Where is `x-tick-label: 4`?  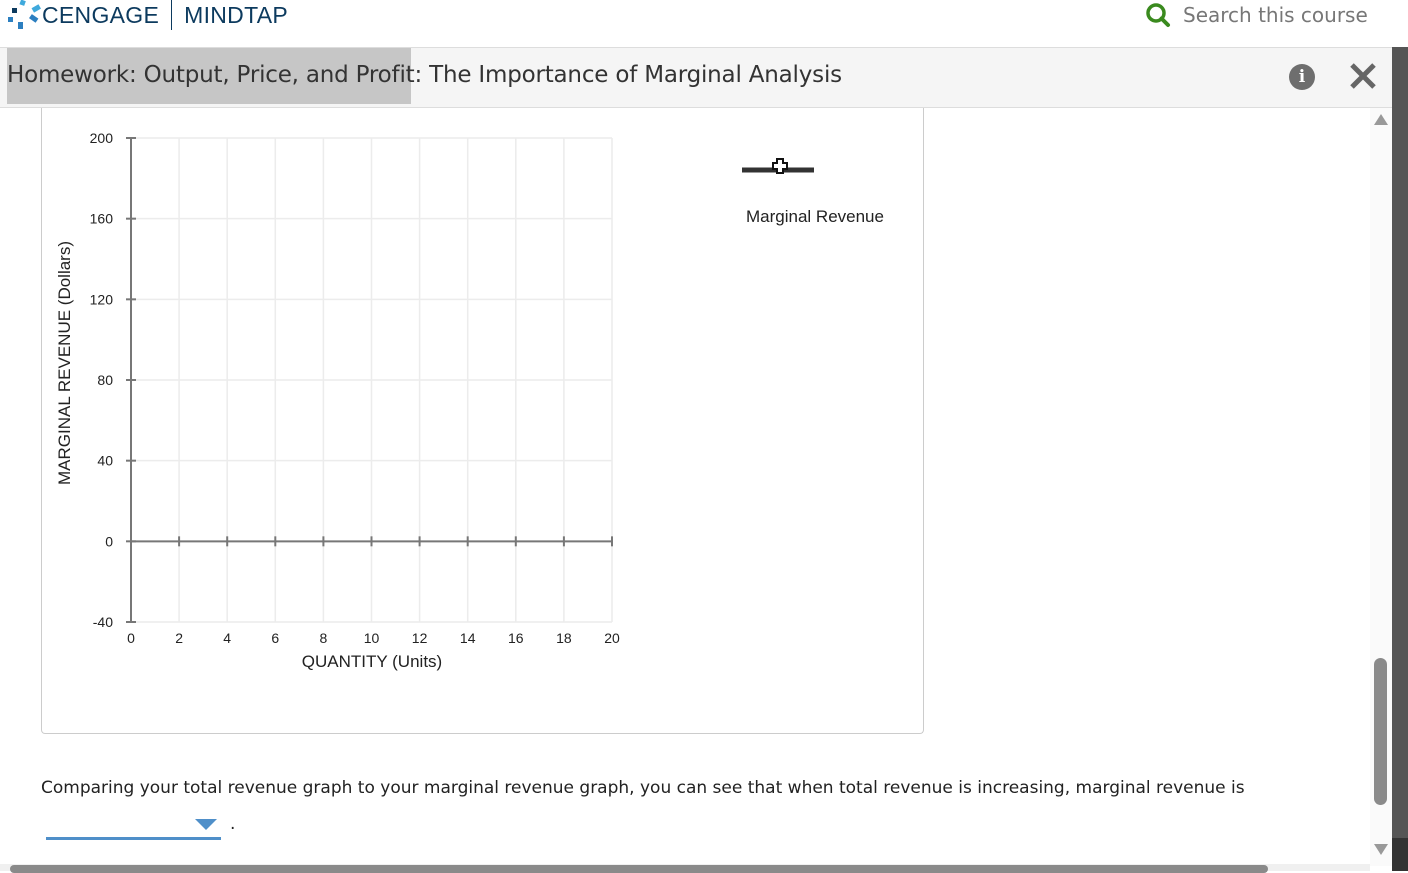 x-tick-label: 4 is located at coordinates (227, 638).